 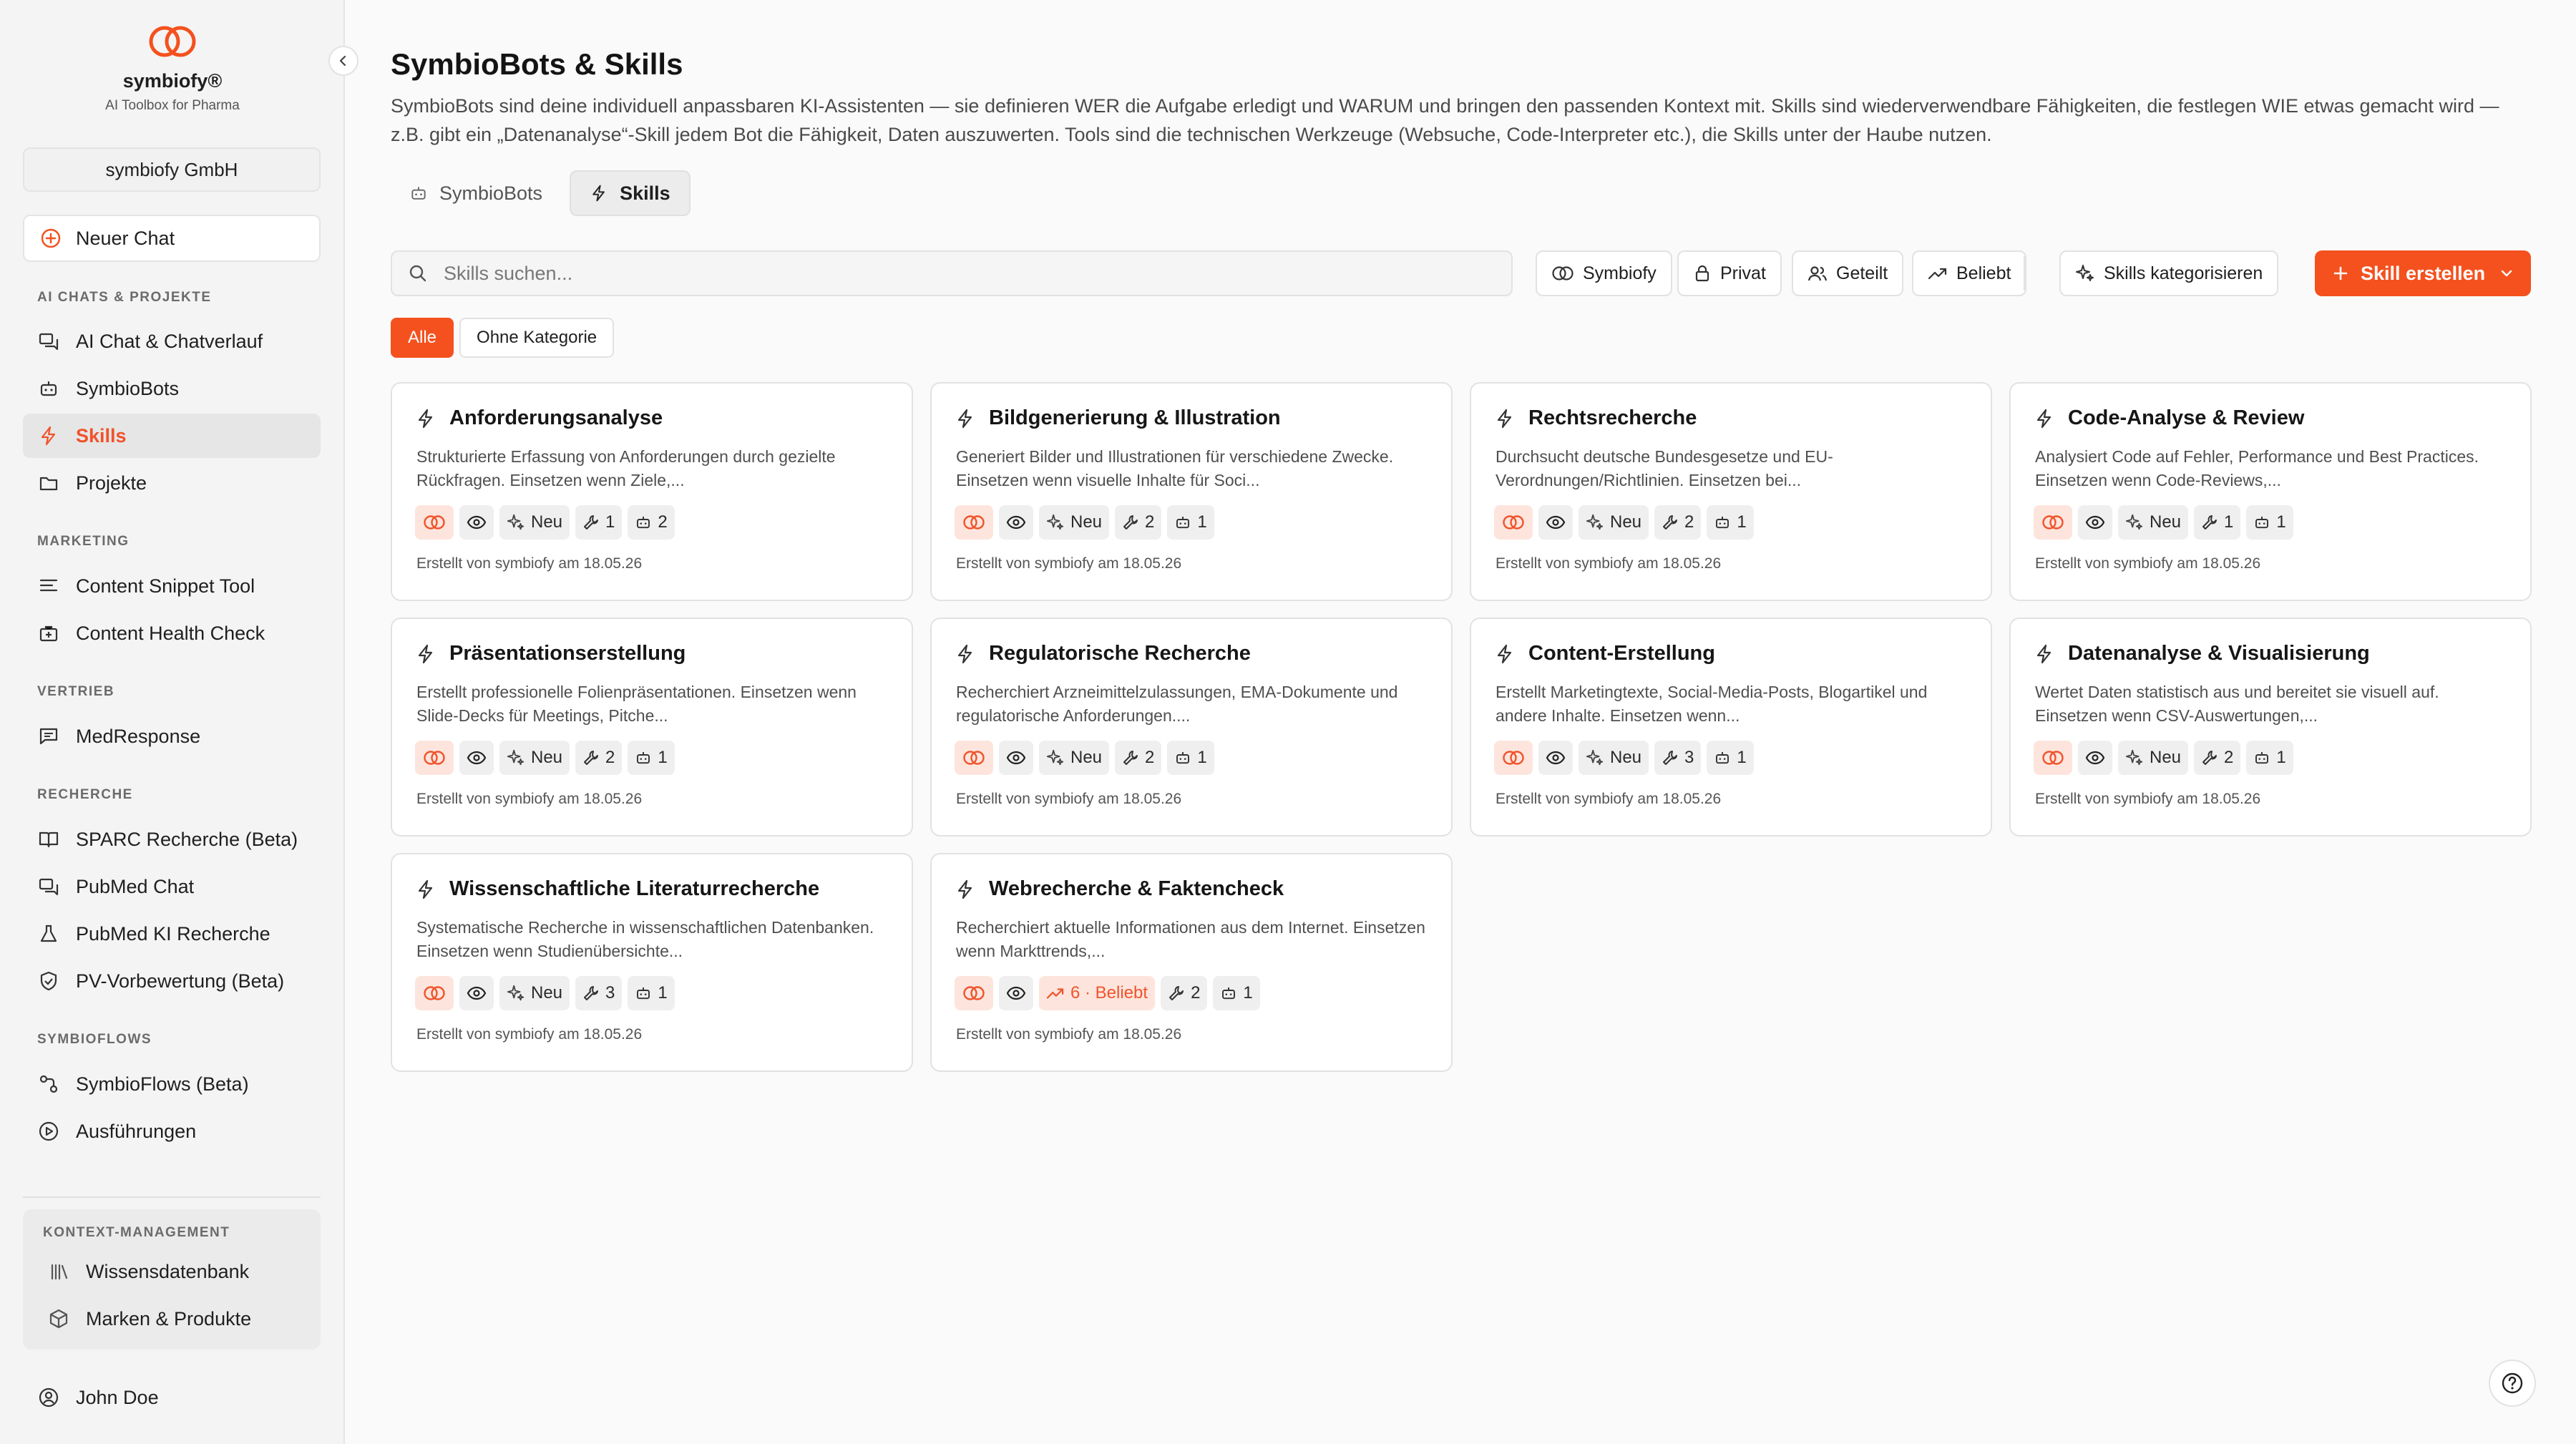 I want to click on skill-title-row: Anforderungsanalyse, so click(x=539, y=418).